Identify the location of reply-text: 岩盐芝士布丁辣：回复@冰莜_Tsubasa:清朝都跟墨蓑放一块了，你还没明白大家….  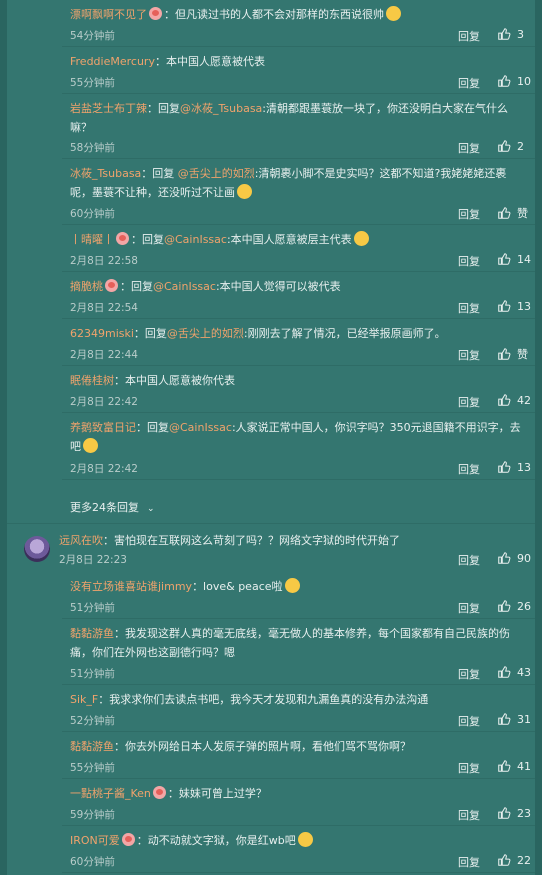
(298, 118).